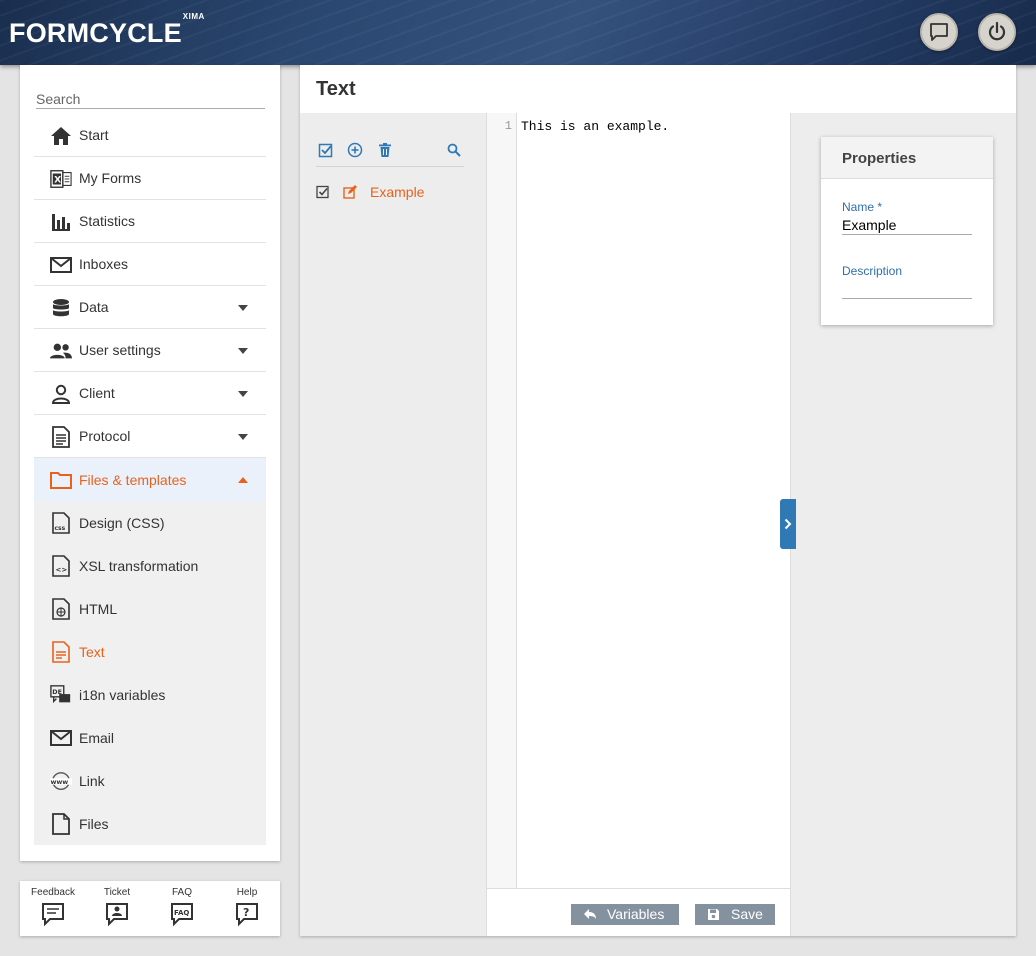  Describe the element at coordinates (92, 780) in the screenshot. I see `sidebar-item-label: Link` at that location.